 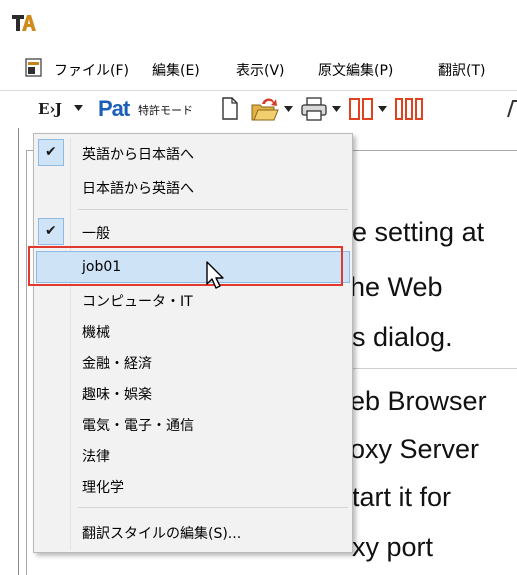 What do you see at coordinates (193, 330) in the screenshot?
I see `menu-item-machinery: 機械` at bounding box center [193, 330].